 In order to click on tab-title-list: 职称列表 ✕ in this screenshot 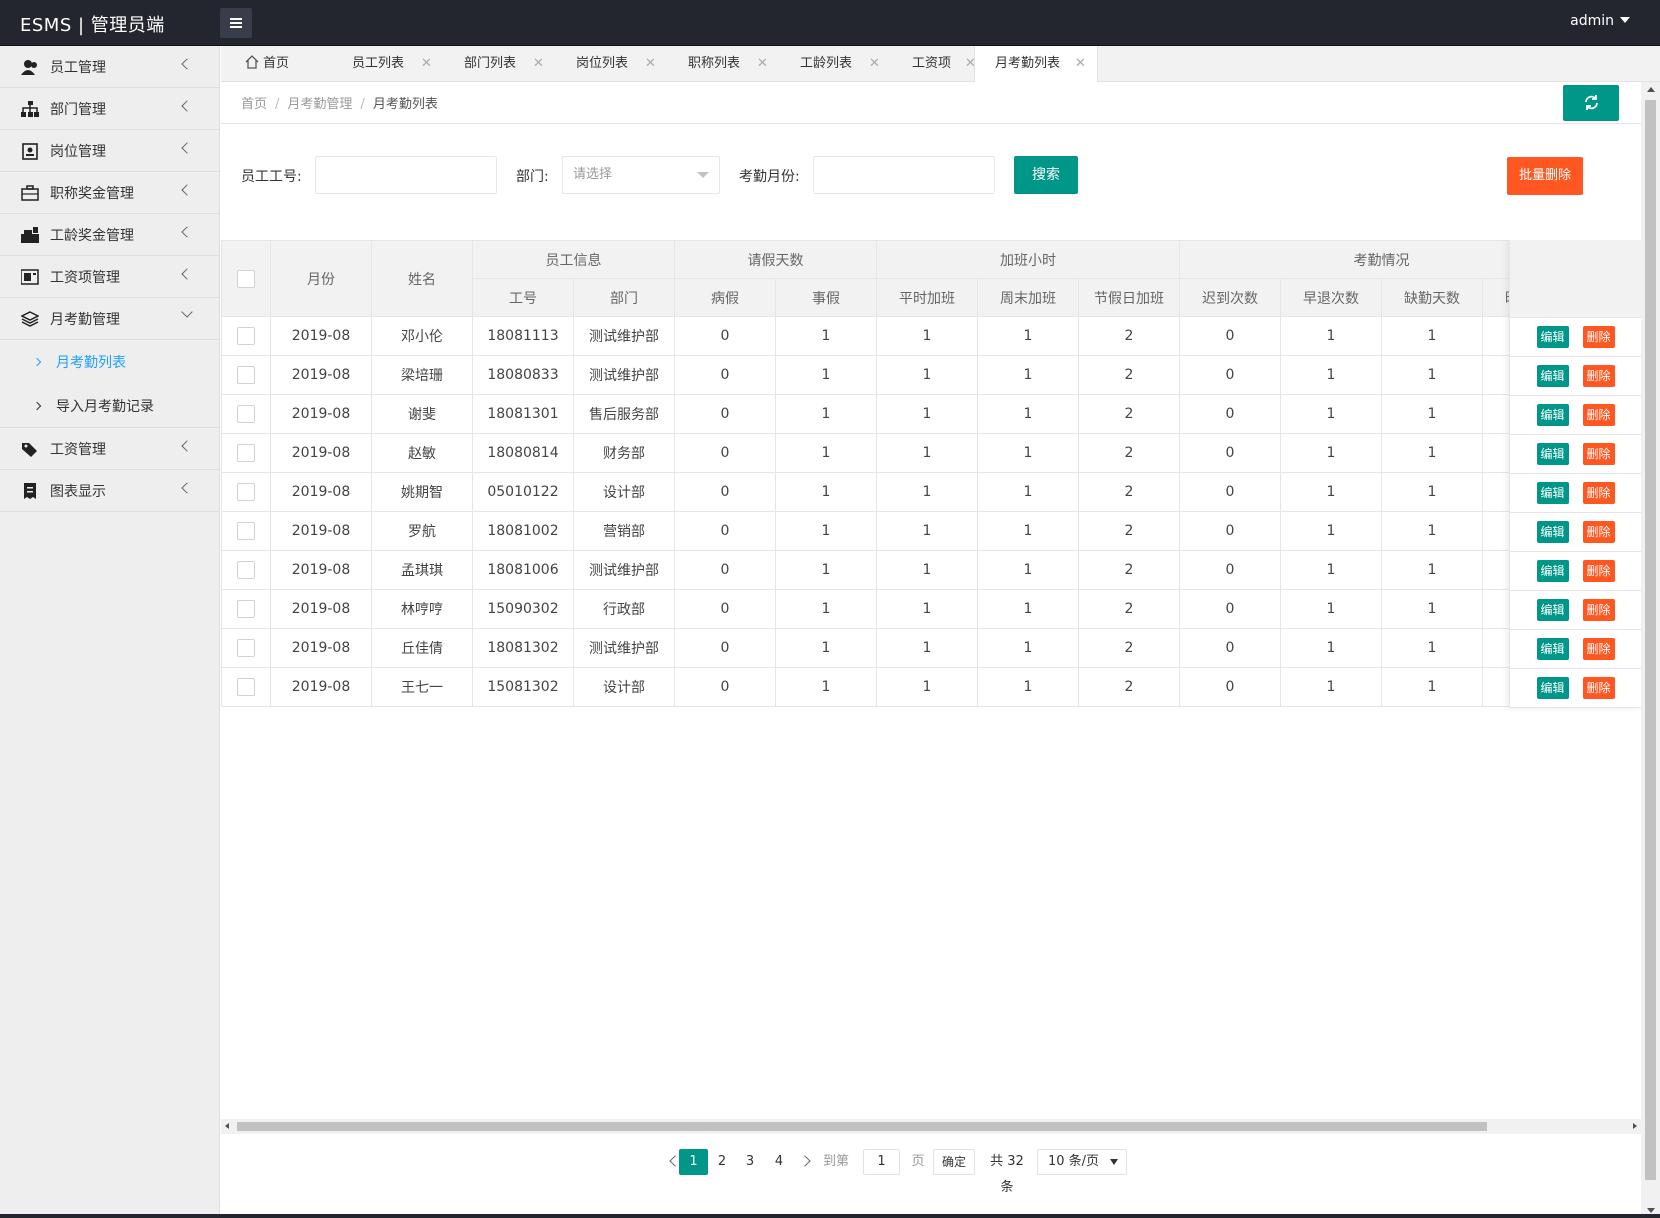, I will do `click(717, 64)`.